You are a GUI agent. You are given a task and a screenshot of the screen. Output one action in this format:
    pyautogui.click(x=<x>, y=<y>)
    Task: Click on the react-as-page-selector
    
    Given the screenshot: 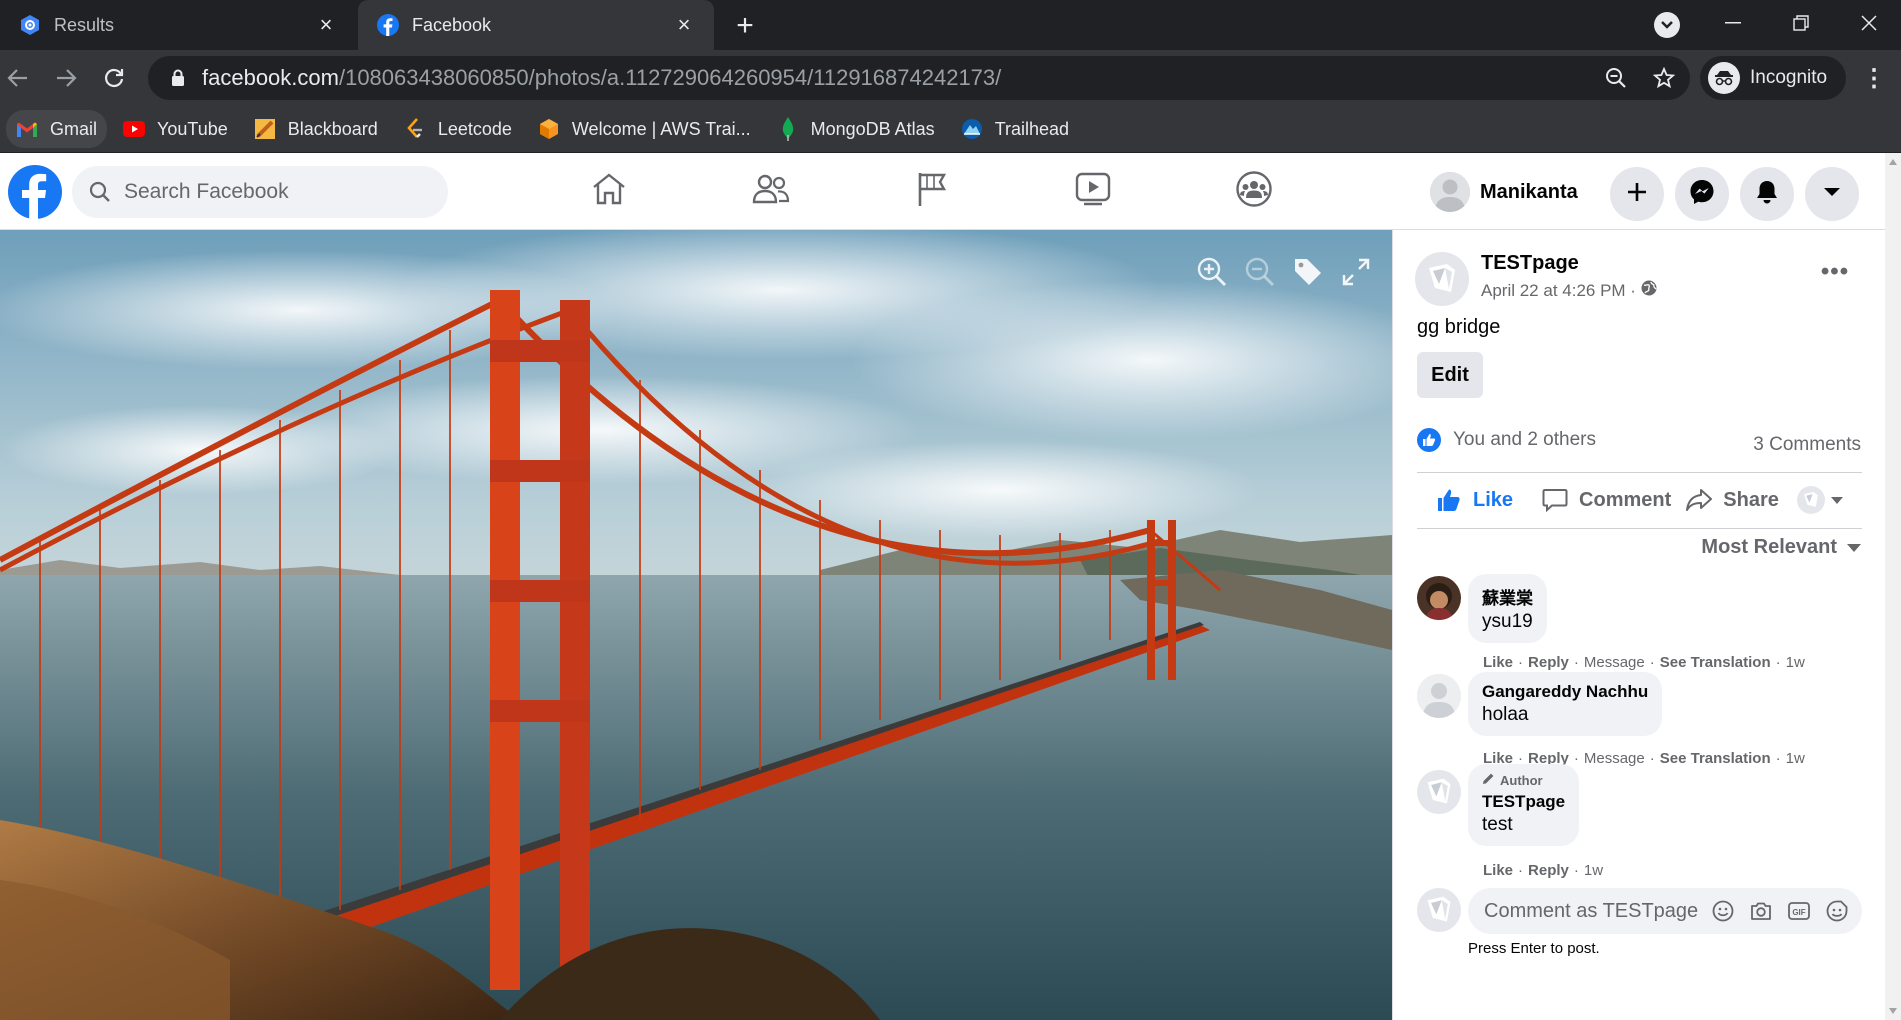 What is the action you would take?
    pyautogui.click(x=1819, y=500)
    